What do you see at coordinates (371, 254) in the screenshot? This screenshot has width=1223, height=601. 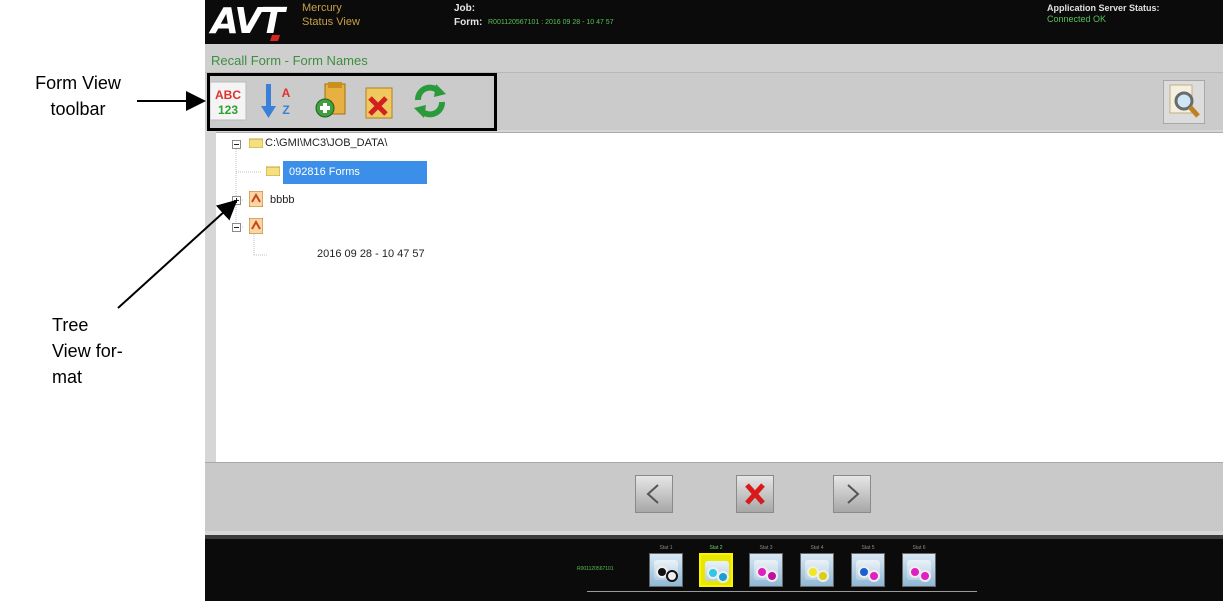 I see `tree-item-timestamp: 2016 09 28 - 10 47 57` at bounding box center [371, 254].